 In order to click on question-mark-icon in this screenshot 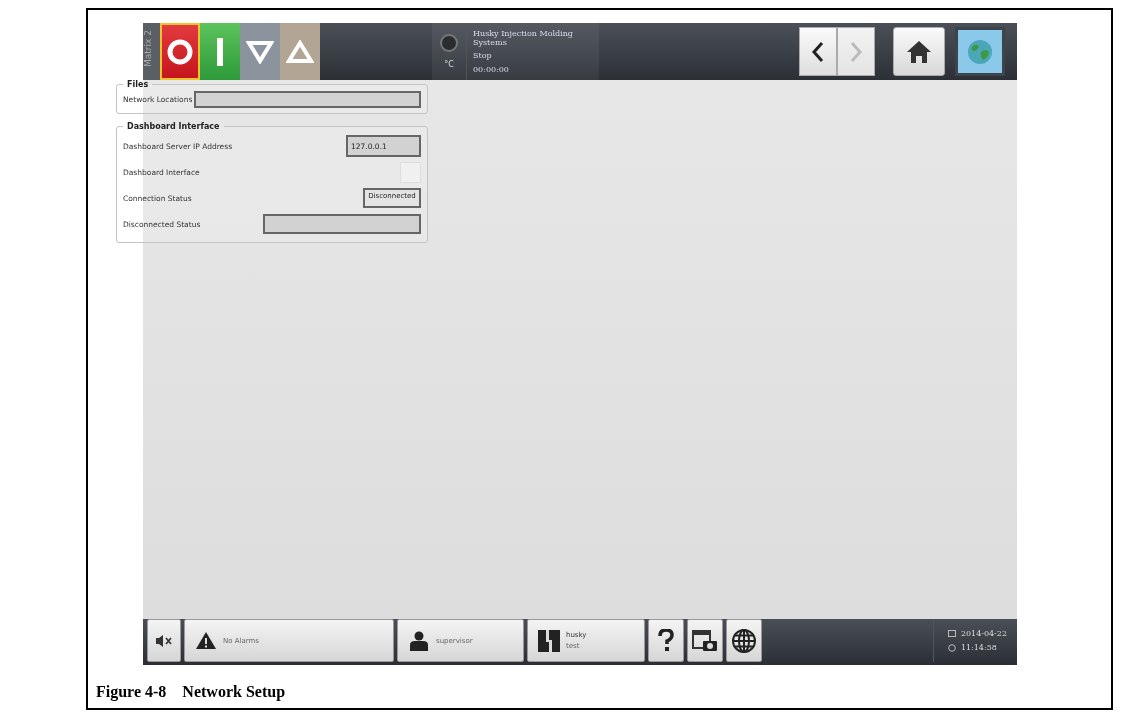, I will do `click(666, 640)`.